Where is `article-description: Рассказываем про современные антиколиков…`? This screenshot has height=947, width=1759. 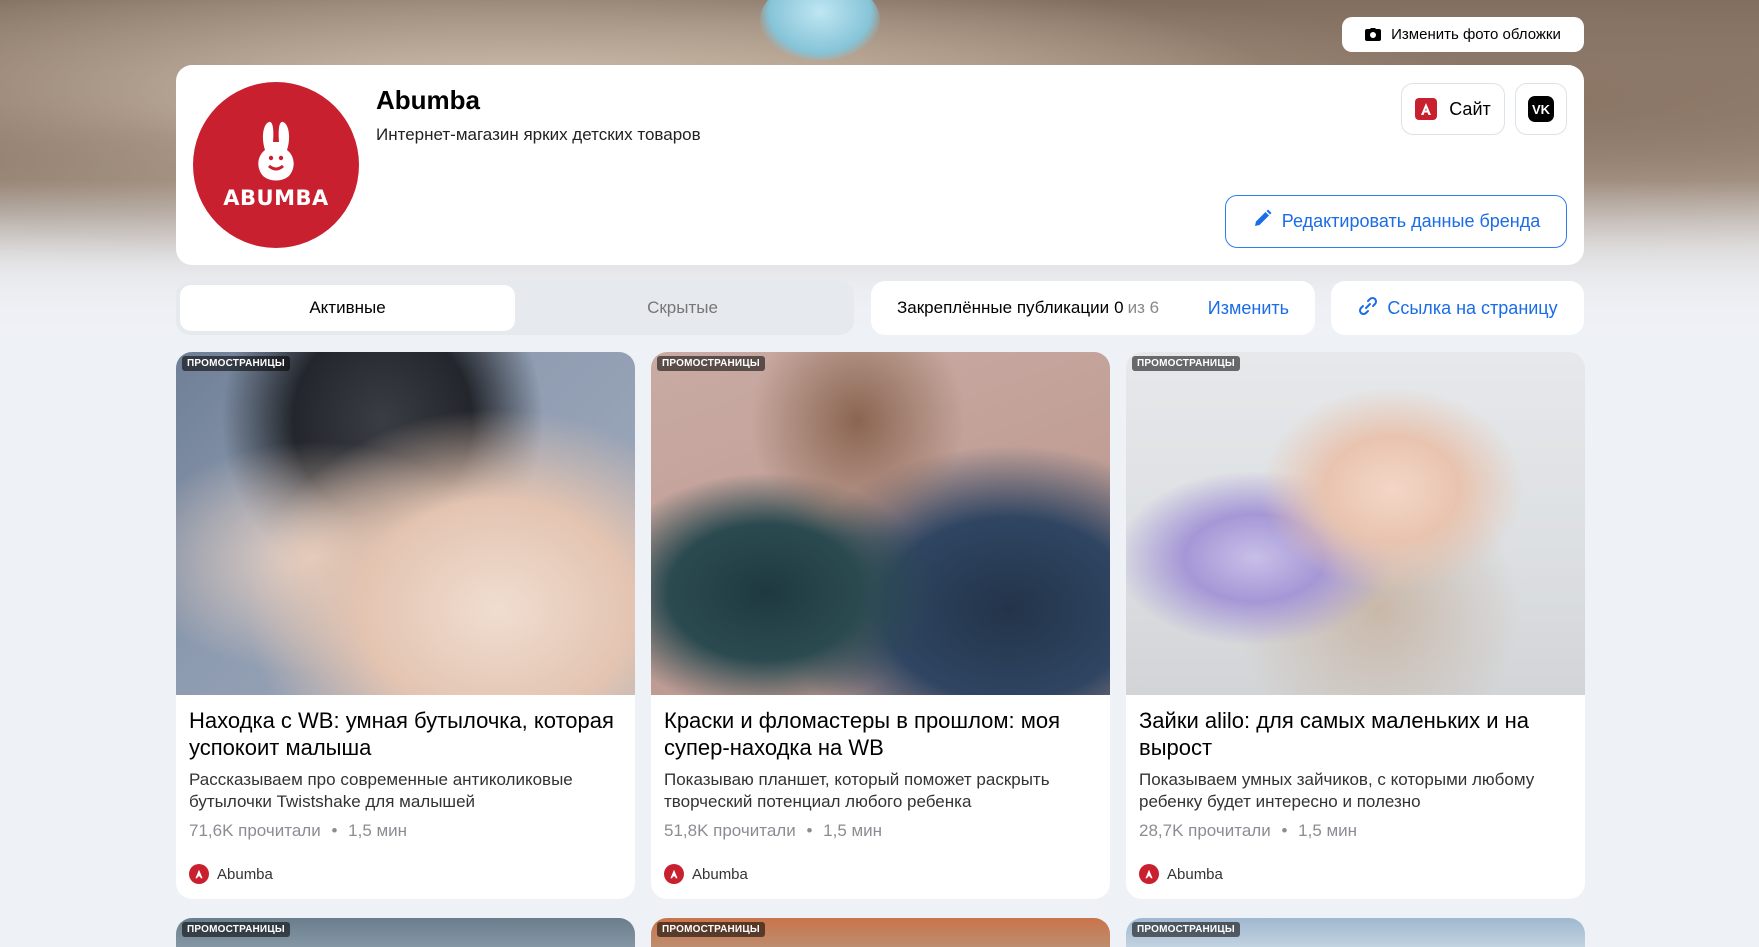
article-description: Рассказываем про современные антиколиков… is located at coordinates (381, 790).